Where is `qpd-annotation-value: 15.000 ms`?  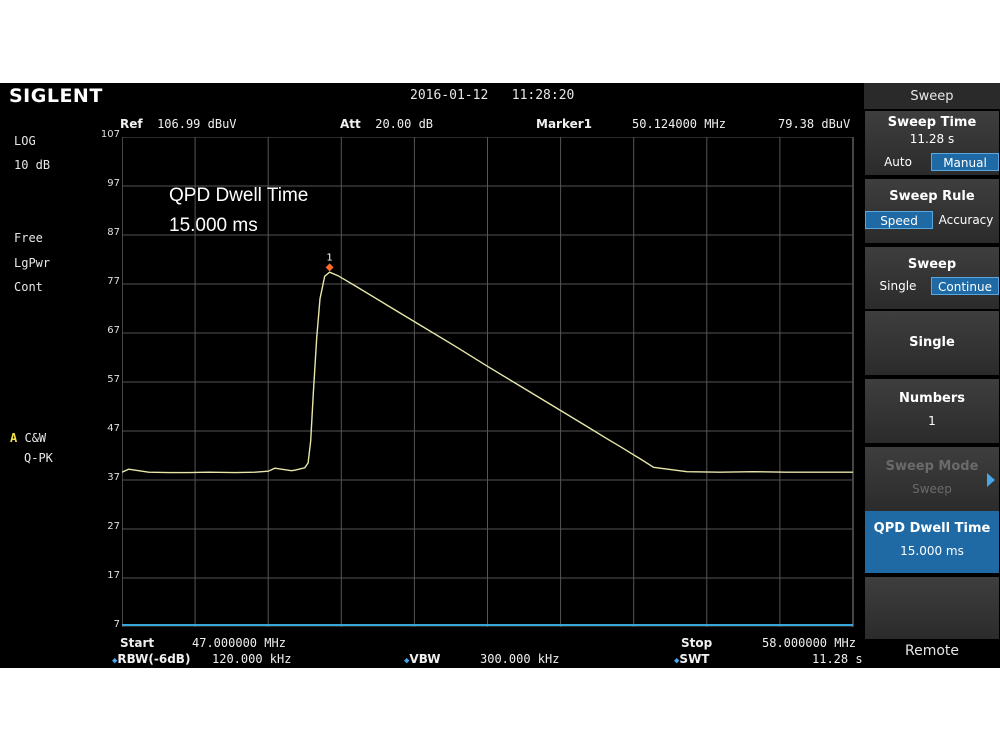
qpd-annotation-value: 15.000 ms is located at coordinates (213, 225).